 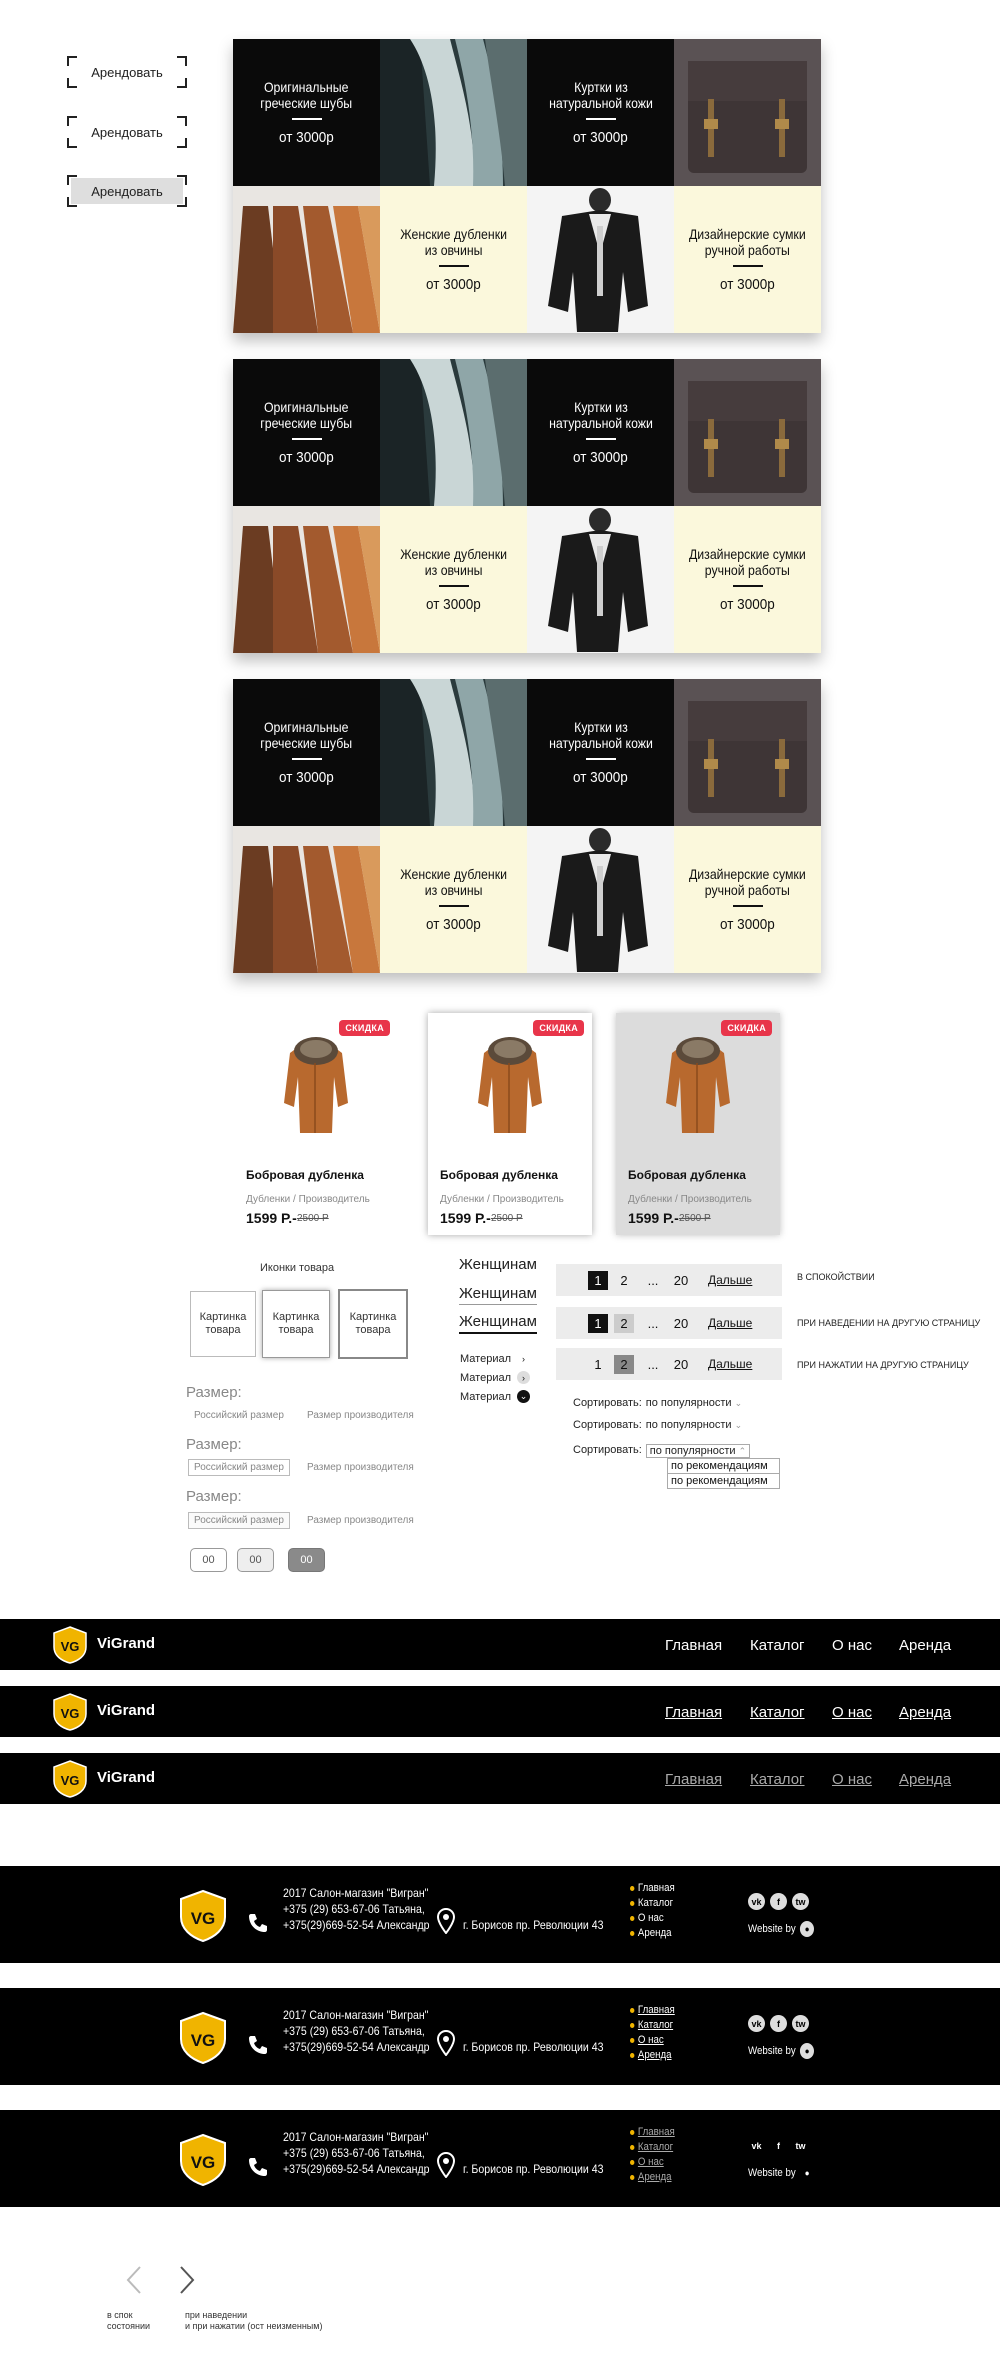 What do you see at coordinates (296, 1324) in the screenshot?
I see `product-thumb-hover: Картинка товара` at bounding box center [296, 1324].